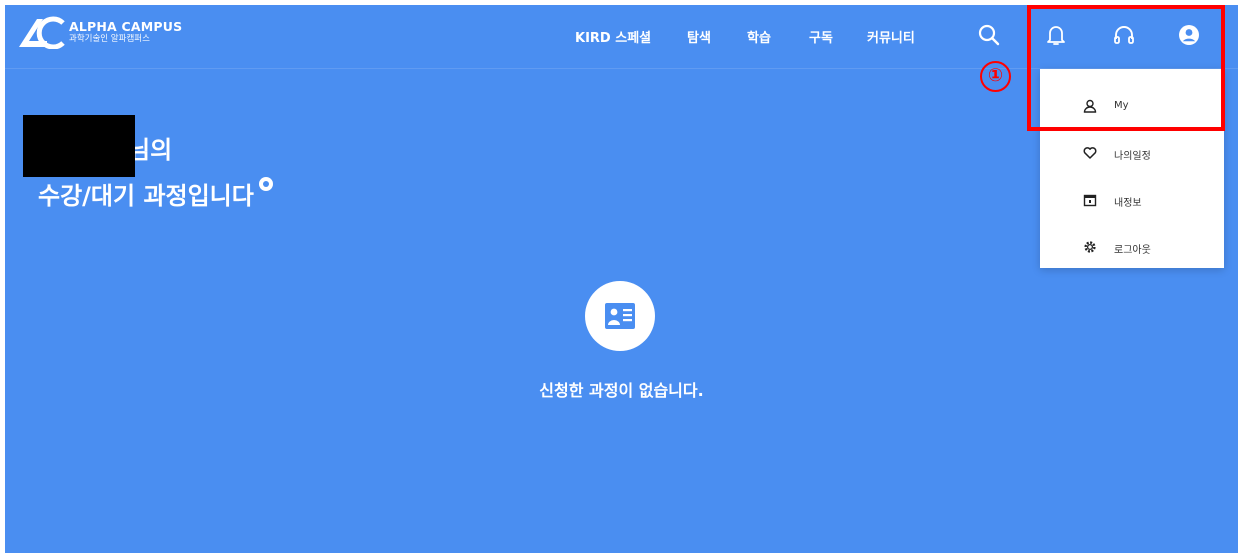 This screenshot has width=1241, height=555. What do you see at coordinates (699, 36) in the screenshot?
I see `nav-explore: 탐색` at bounding box center [699, 36].